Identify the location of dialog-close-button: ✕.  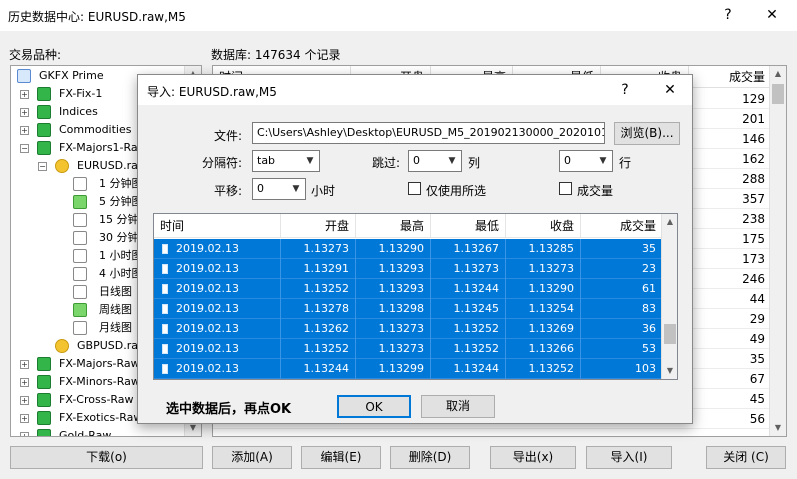
(670, 90).